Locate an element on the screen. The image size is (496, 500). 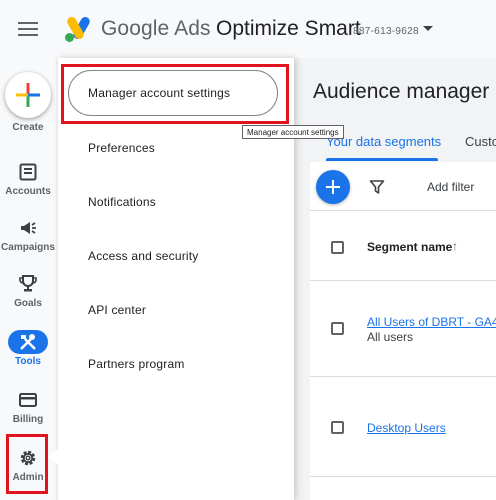
nav-label-billing: Billing is located at coordinates (28, 419).